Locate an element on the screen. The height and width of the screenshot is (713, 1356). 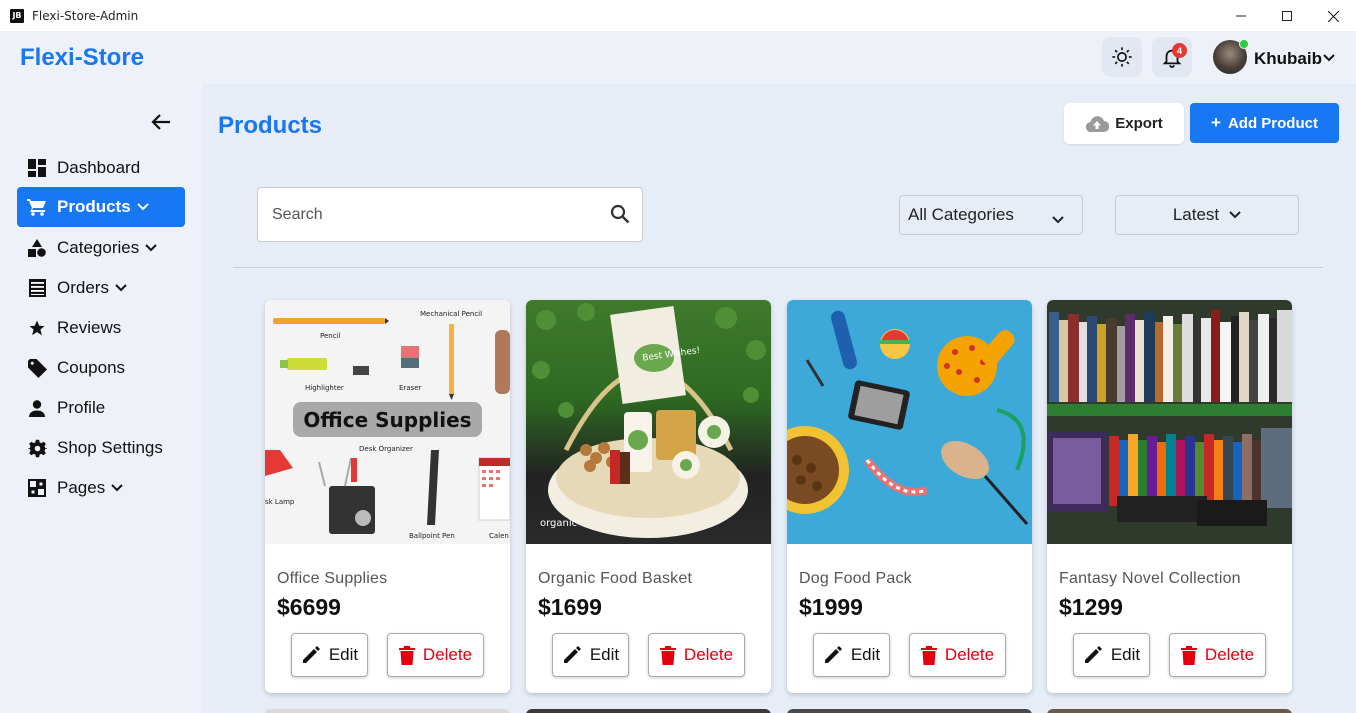
product-price: $6699 is located at coordinates (309, 607).